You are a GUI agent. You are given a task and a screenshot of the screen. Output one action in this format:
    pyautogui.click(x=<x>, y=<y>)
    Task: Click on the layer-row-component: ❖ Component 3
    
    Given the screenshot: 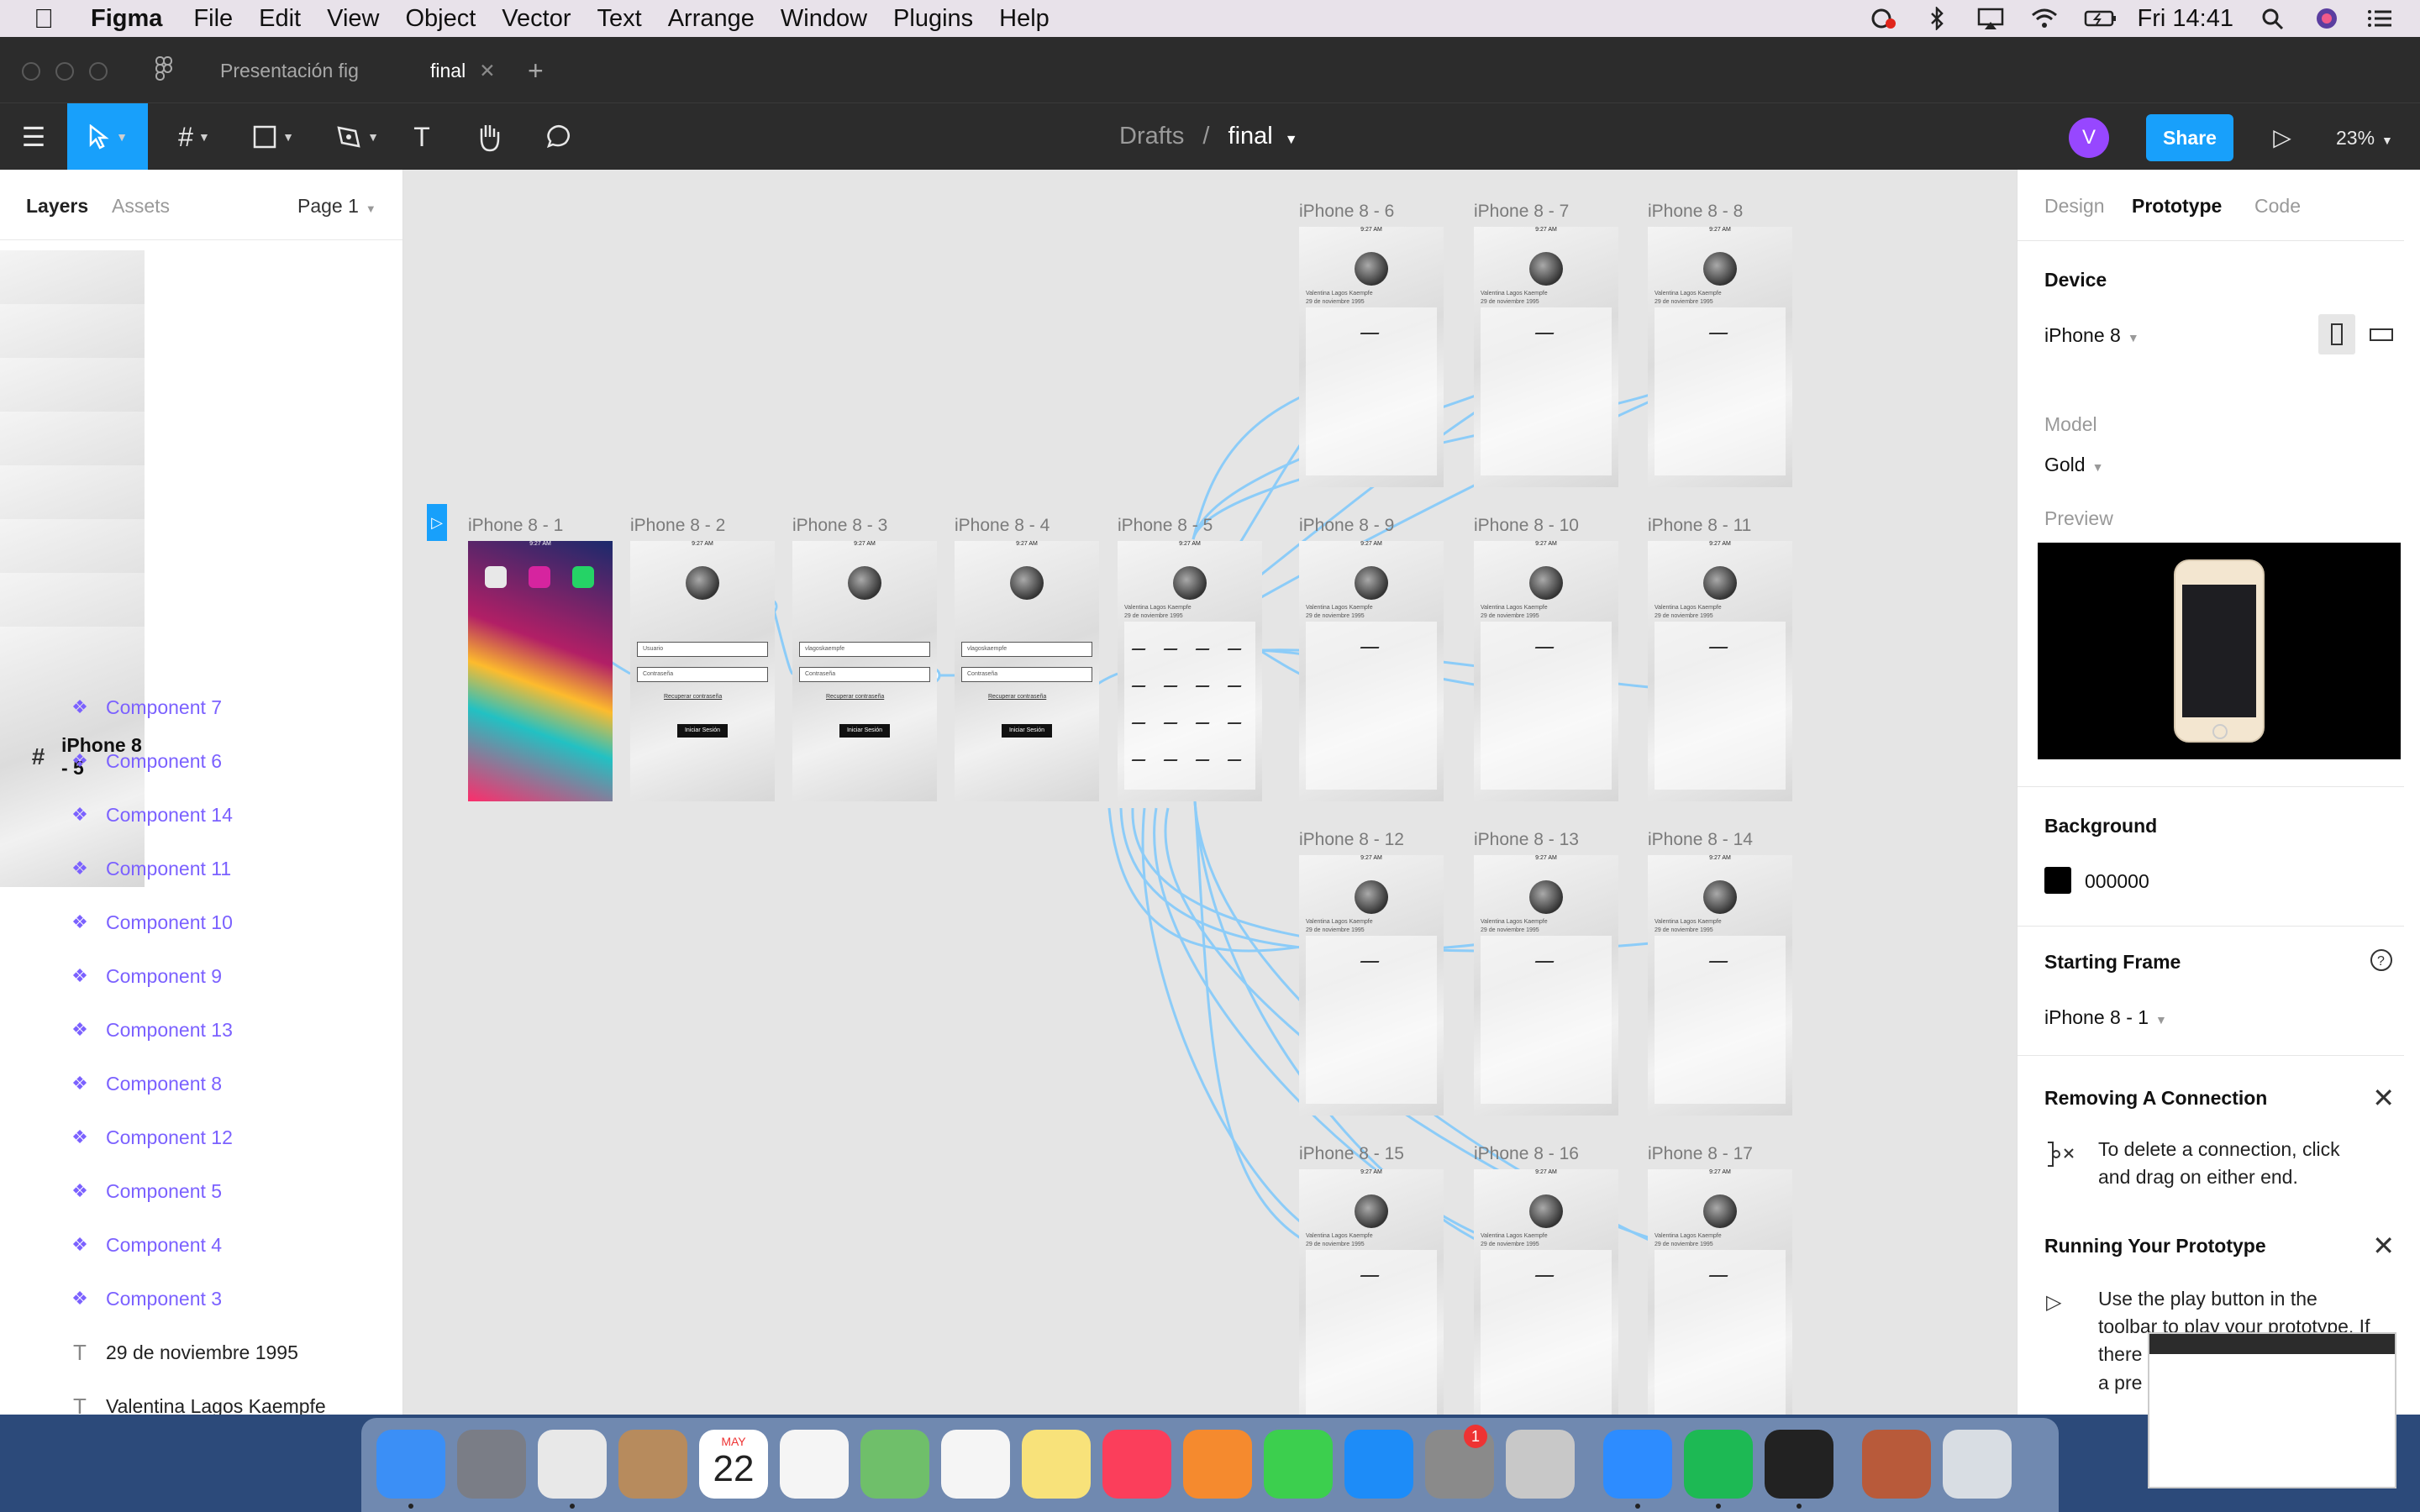 What is the action you would take?
    pyautogui.click(x=201, y=1299)
    